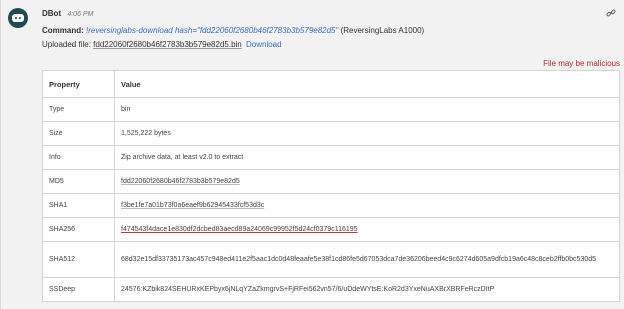 The width and height of the screenshot is (624, 309). I want to click on sha1-value: f3be1fe7a01b73f0a6eaef9b62945433fcf53d3c, so click(192, 205).